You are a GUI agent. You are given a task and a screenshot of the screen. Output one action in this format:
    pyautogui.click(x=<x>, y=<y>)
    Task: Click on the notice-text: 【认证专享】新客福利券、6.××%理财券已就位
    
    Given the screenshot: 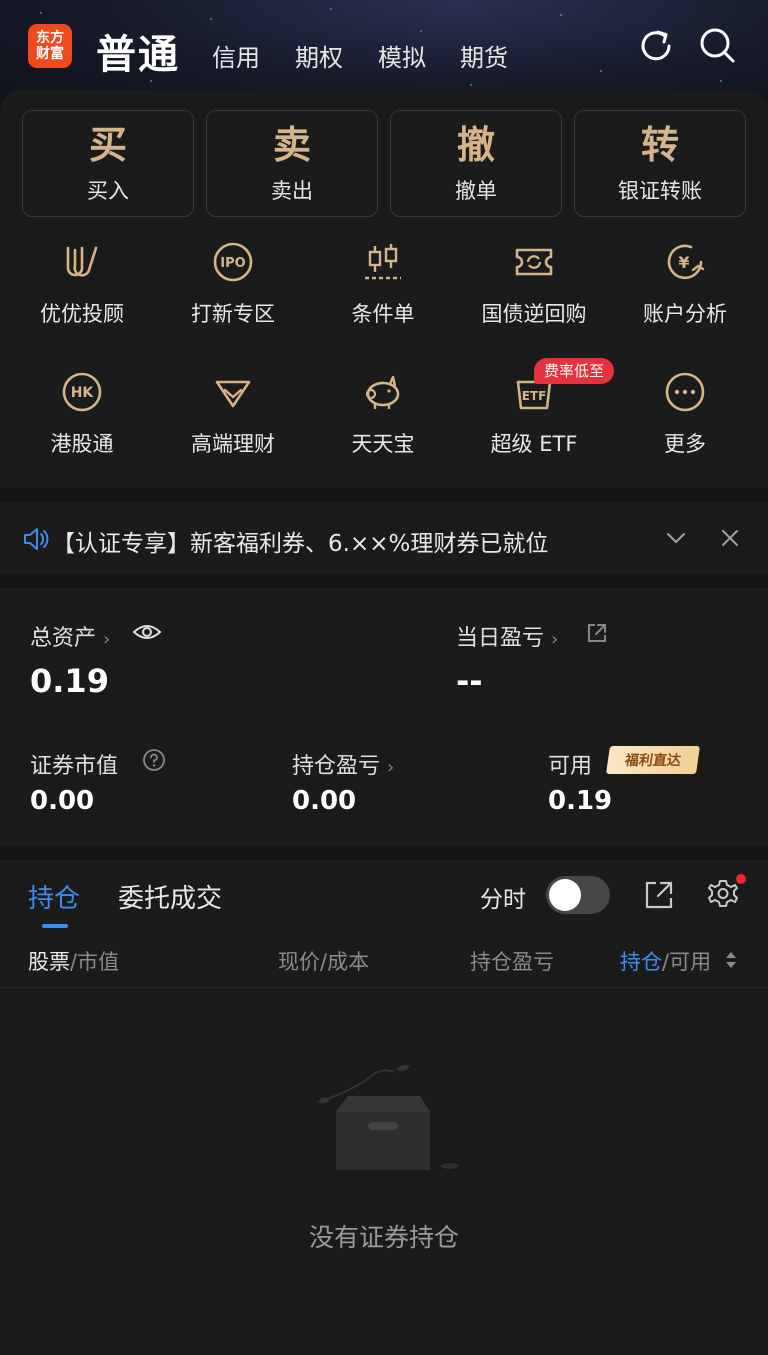 What is the action you would take?
    pyautogui.click(x=300, y=541)
    